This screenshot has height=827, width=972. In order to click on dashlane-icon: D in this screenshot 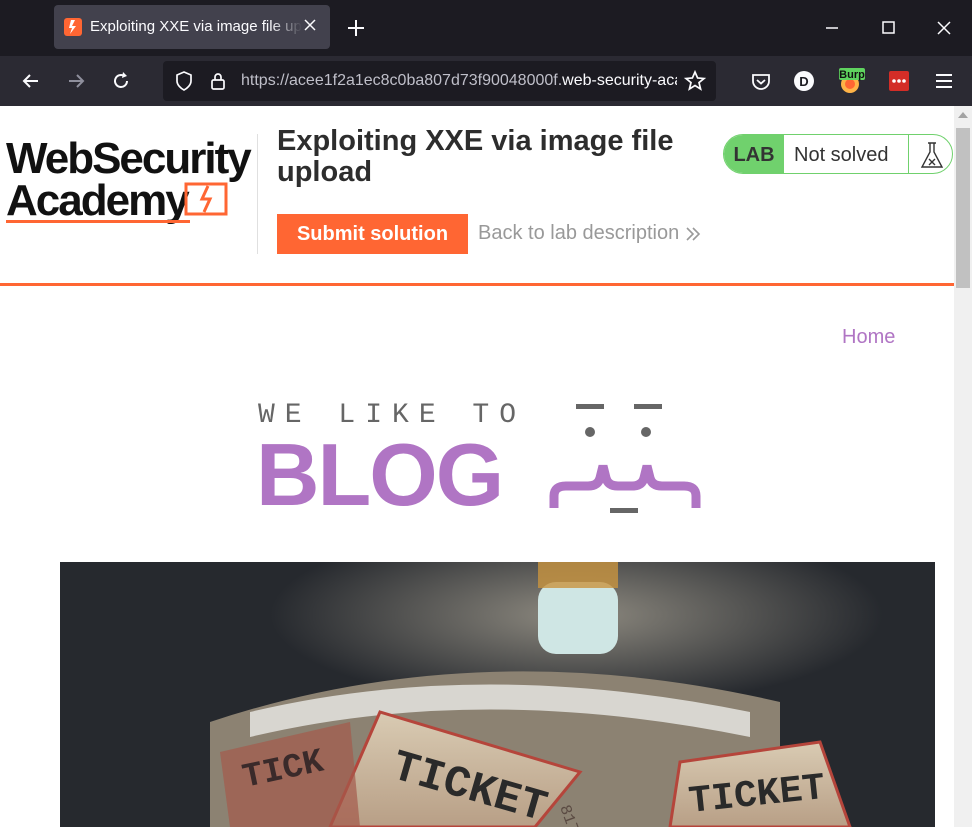, I will do `click(804, 81)`.